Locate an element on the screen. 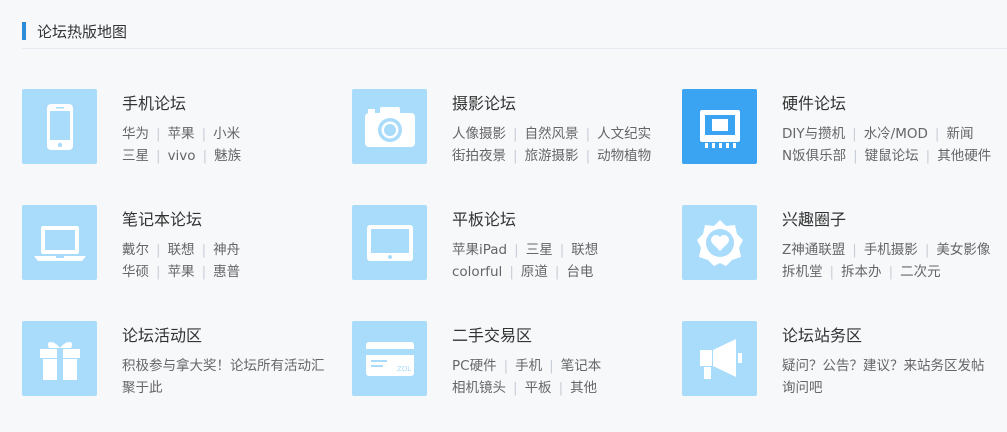  megaphone-icon-tile is located at coordinates (719, 358).